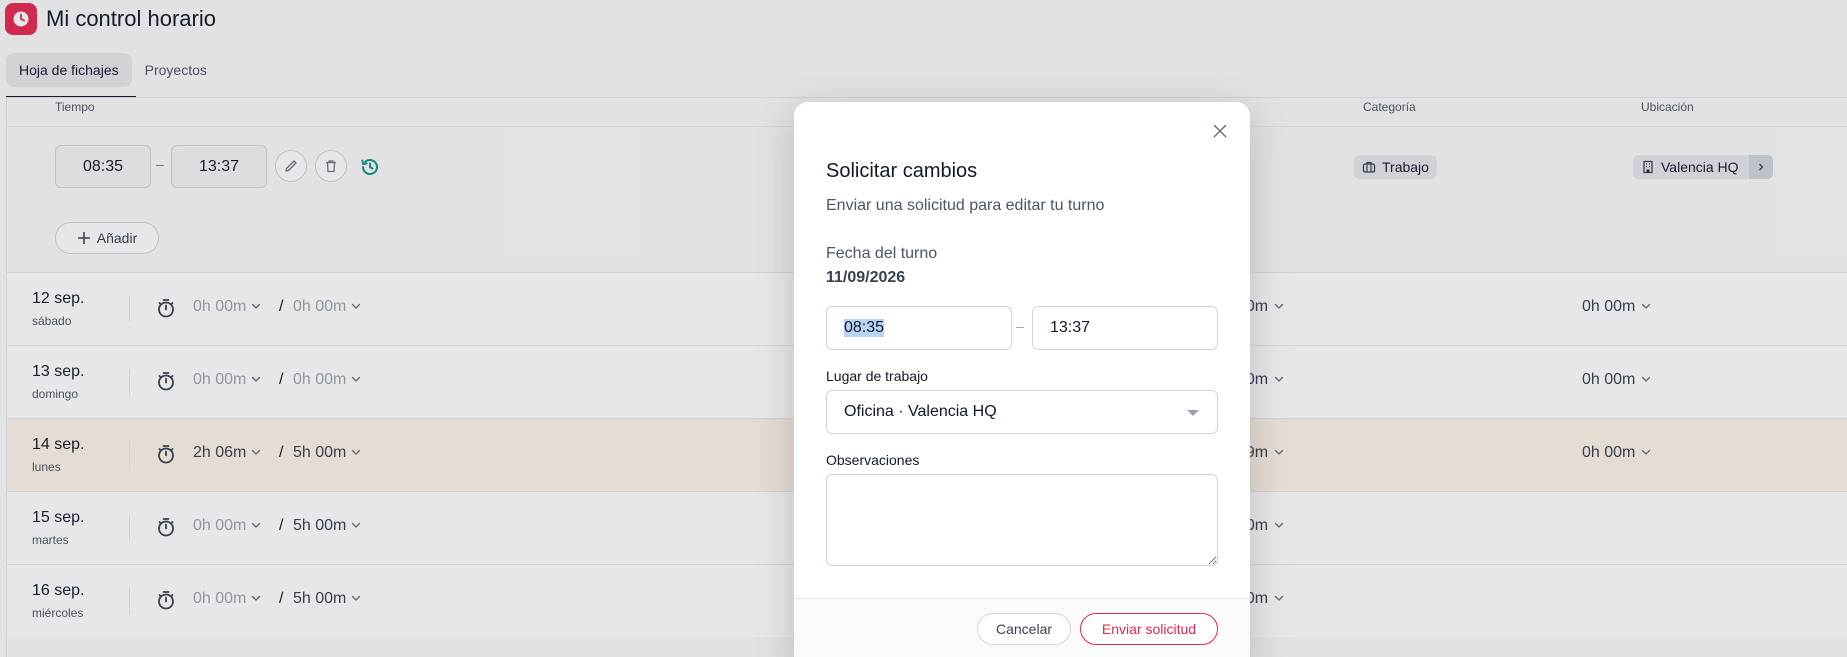  Describe the element at coordinates (1022, 412) in the screenshot. I see `workplace-select: Oficina · Valencia HQ` at that location.